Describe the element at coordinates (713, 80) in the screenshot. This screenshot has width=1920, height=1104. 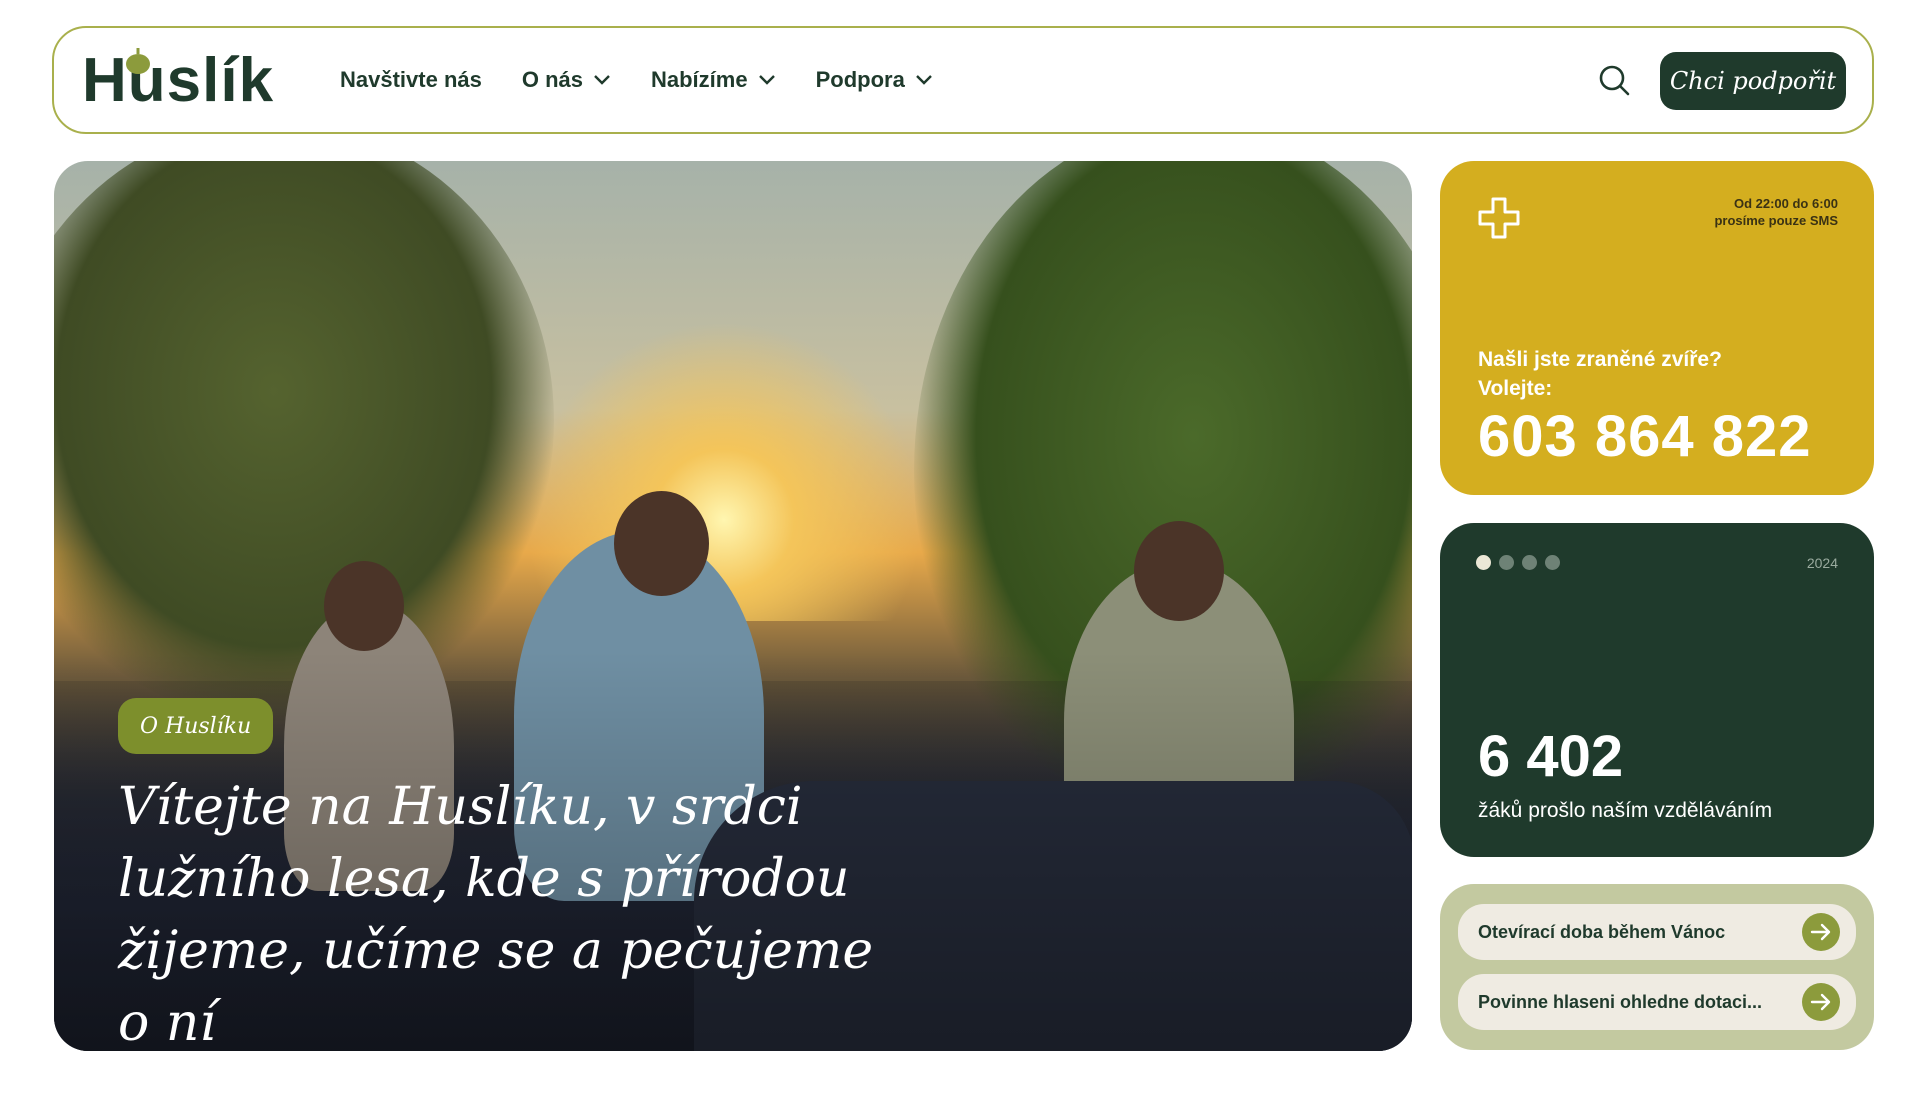
I see `nav-item-offer: Nabízíme` at that location.